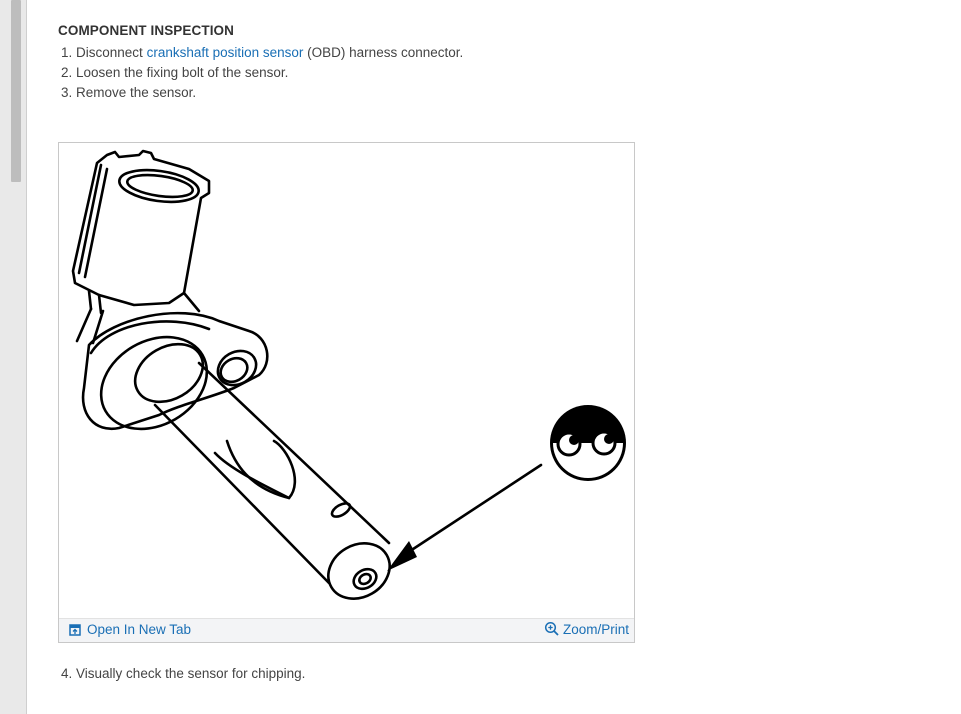 The image size is (961, 714). I want to click on step-1-number: 1., so click(67, 52).